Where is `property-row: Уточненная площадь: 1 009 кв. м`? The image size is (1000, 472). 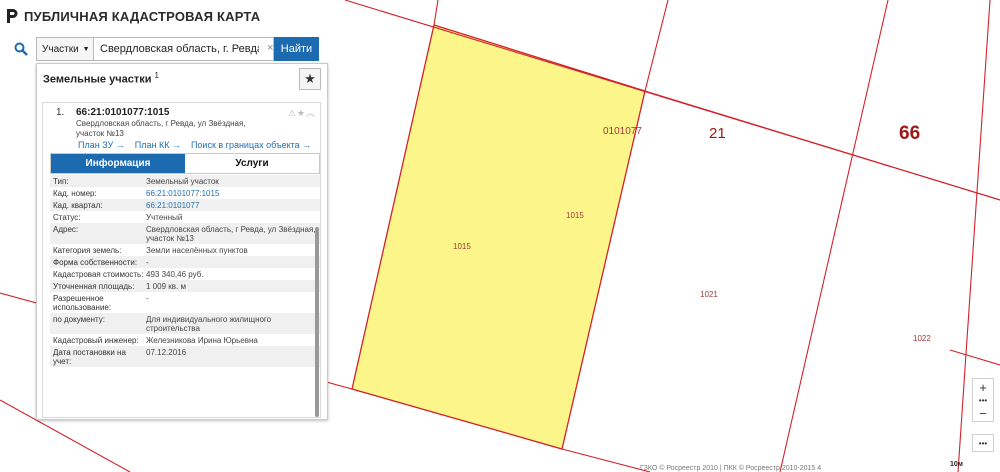 property-row: Уточненная площадь: 1 009 кв. м is located at coordinates (185, 286).